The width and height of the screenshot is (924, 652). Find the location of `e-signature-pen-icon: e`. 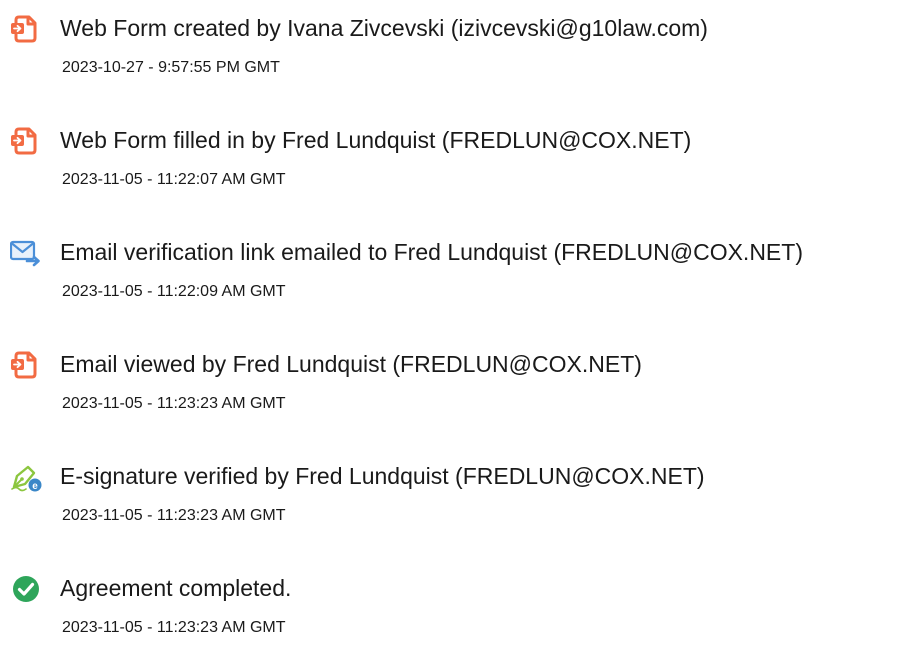

e-signature-pen-icon: e is located at coordinates (26, 477).